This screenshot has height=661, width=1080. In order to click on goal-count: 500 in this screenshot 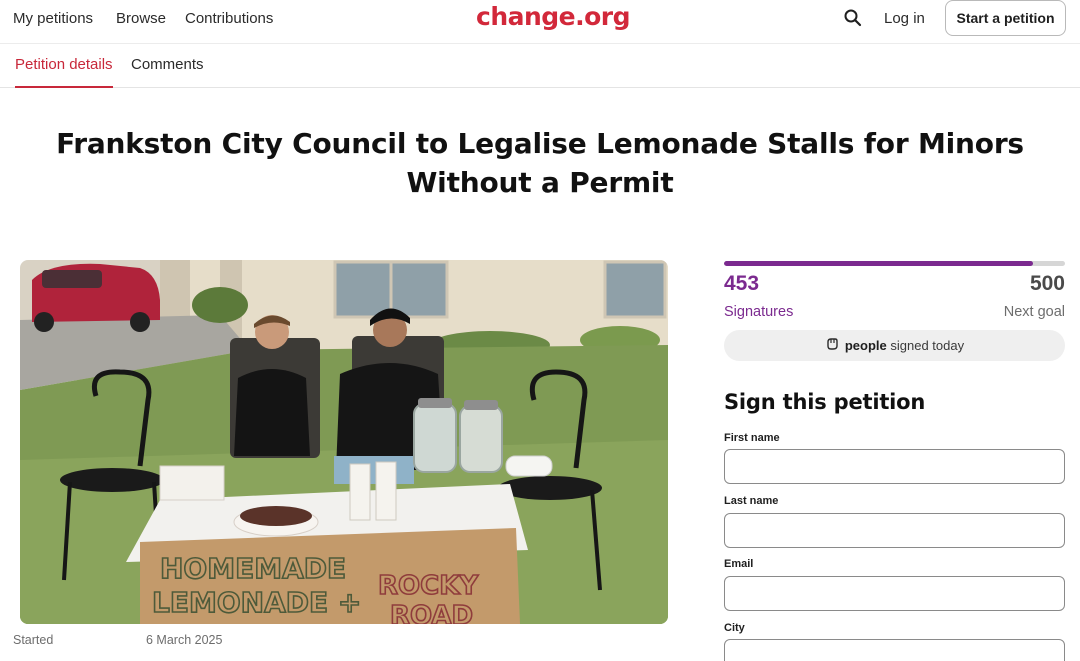, I will do `click(1047, 283)`.